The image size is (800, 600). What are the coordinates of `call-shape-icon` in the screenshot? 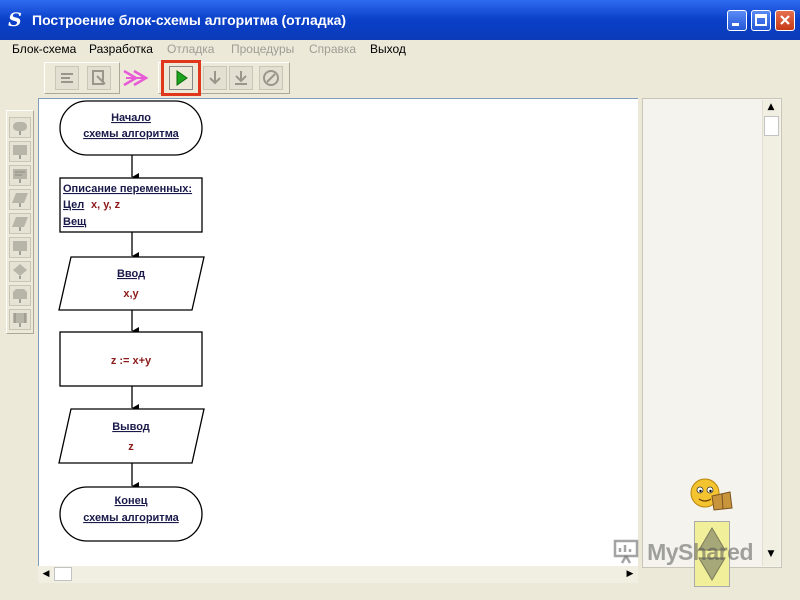 It's located at (20, 320).